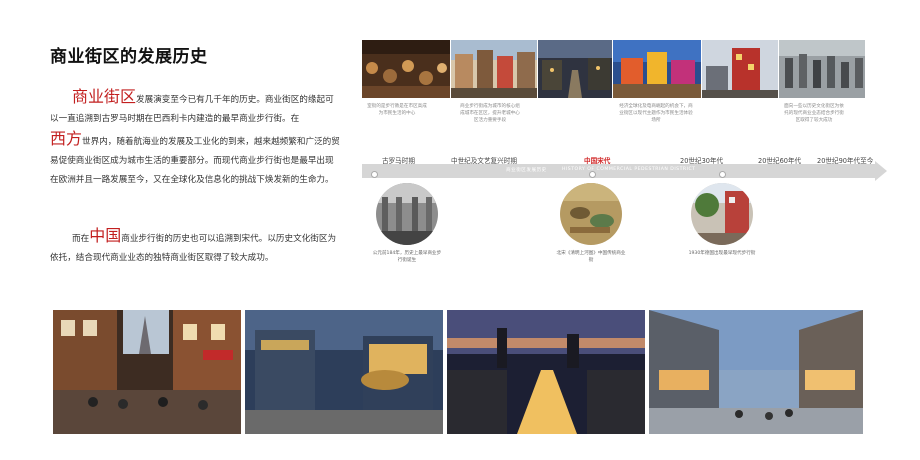  Describe the element at coordinates (591, 257) in the screenshot. I see `circle-caption-song: 北宋《清明上河图》中国传统商业街` at that location.